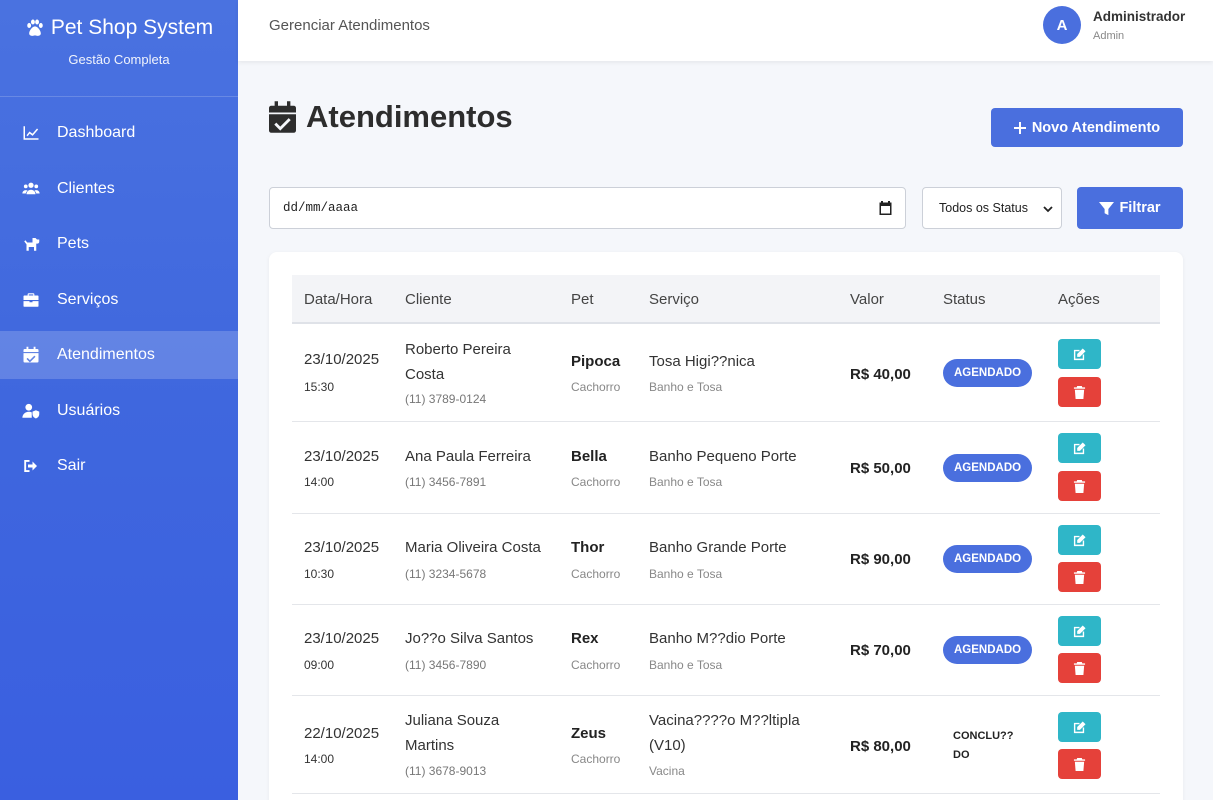 The image size is (1213, 800). I want to click on new-appointment-button: Novo Atendimento, so click(1087, 127).